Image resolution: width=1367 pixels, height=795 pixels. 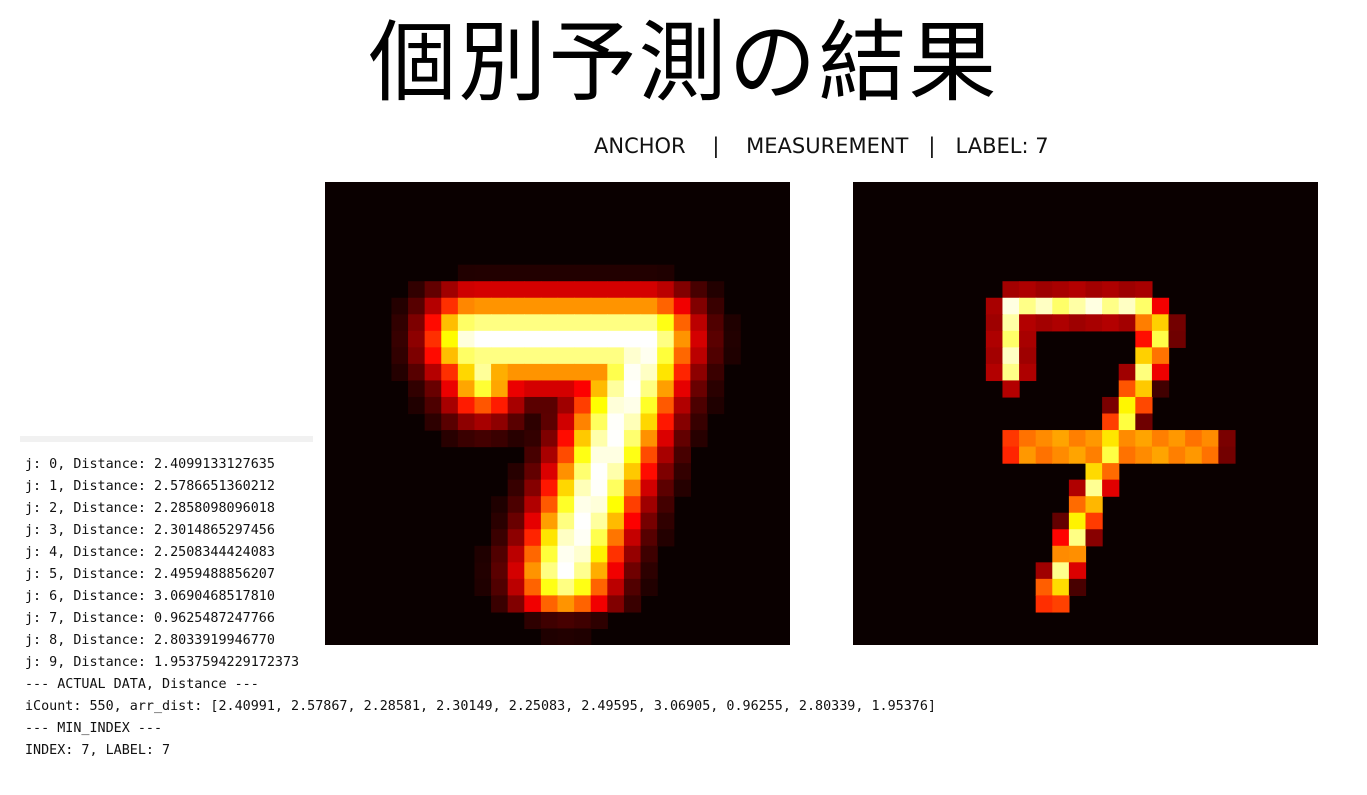 What do you see at coordinates (566, 454) in the screenshot?
I see `anchor-heatmap` at bounding box center [566, 454].